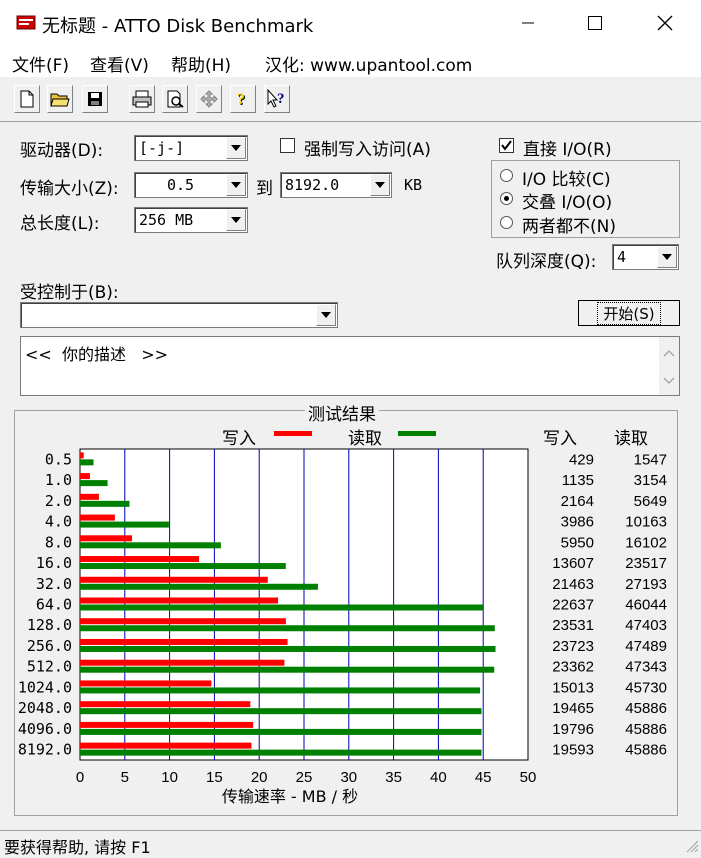 The width and height of the screenshot is (701, 858). Describe the element at coordinates (413, 185) in the screenshot. I see `kb-label: KB` at that location.